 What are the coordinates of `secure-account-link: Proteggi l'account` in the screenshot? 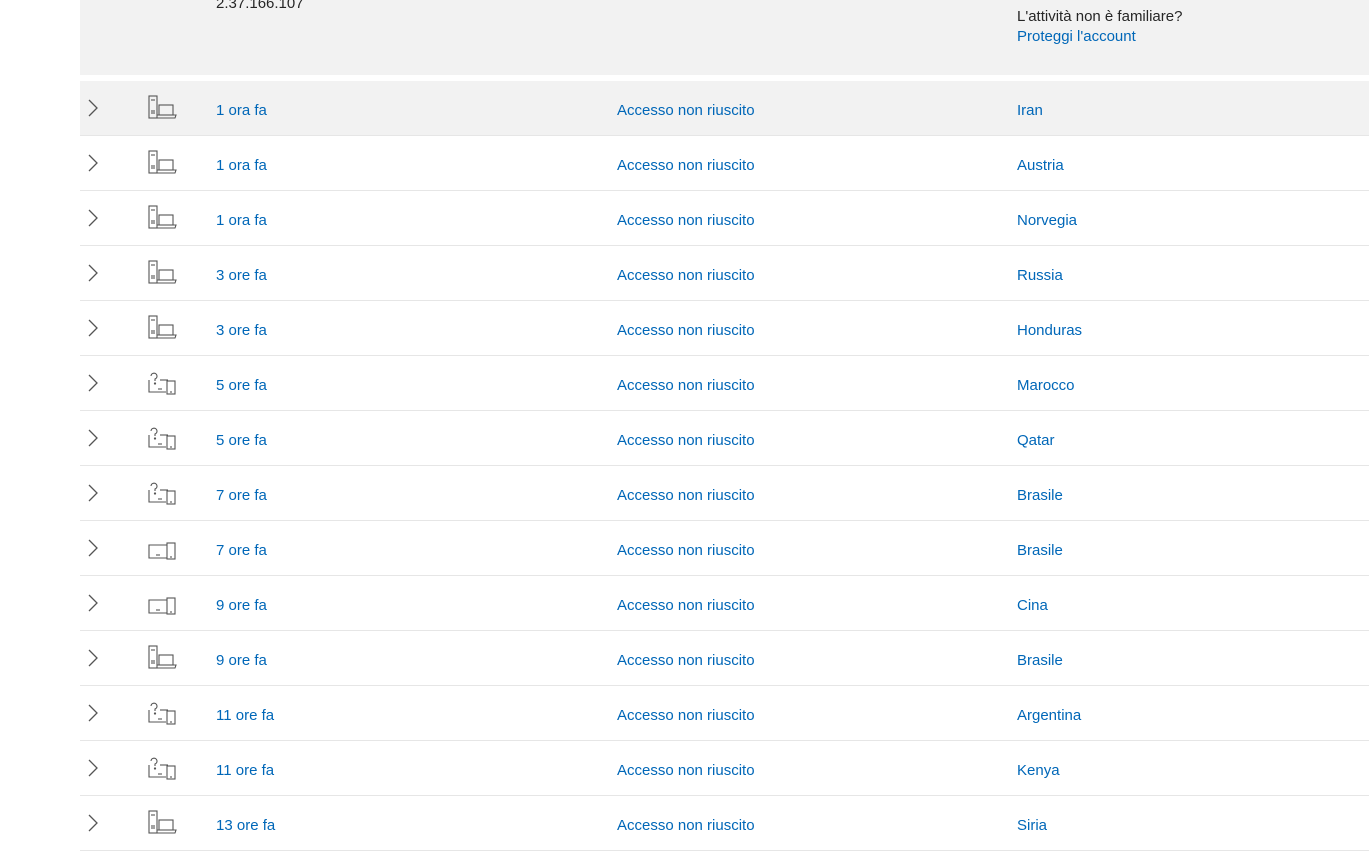 It's located at (1076, 36).